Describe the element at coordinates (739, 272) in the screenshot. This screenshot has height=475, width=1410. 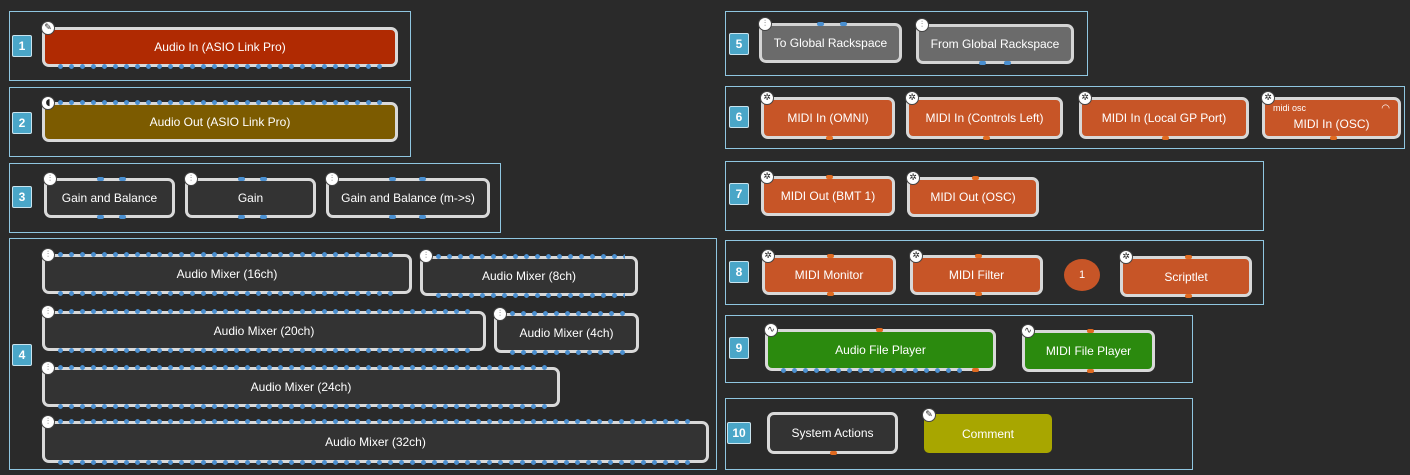
I see `group-number-8: 8` at that location.